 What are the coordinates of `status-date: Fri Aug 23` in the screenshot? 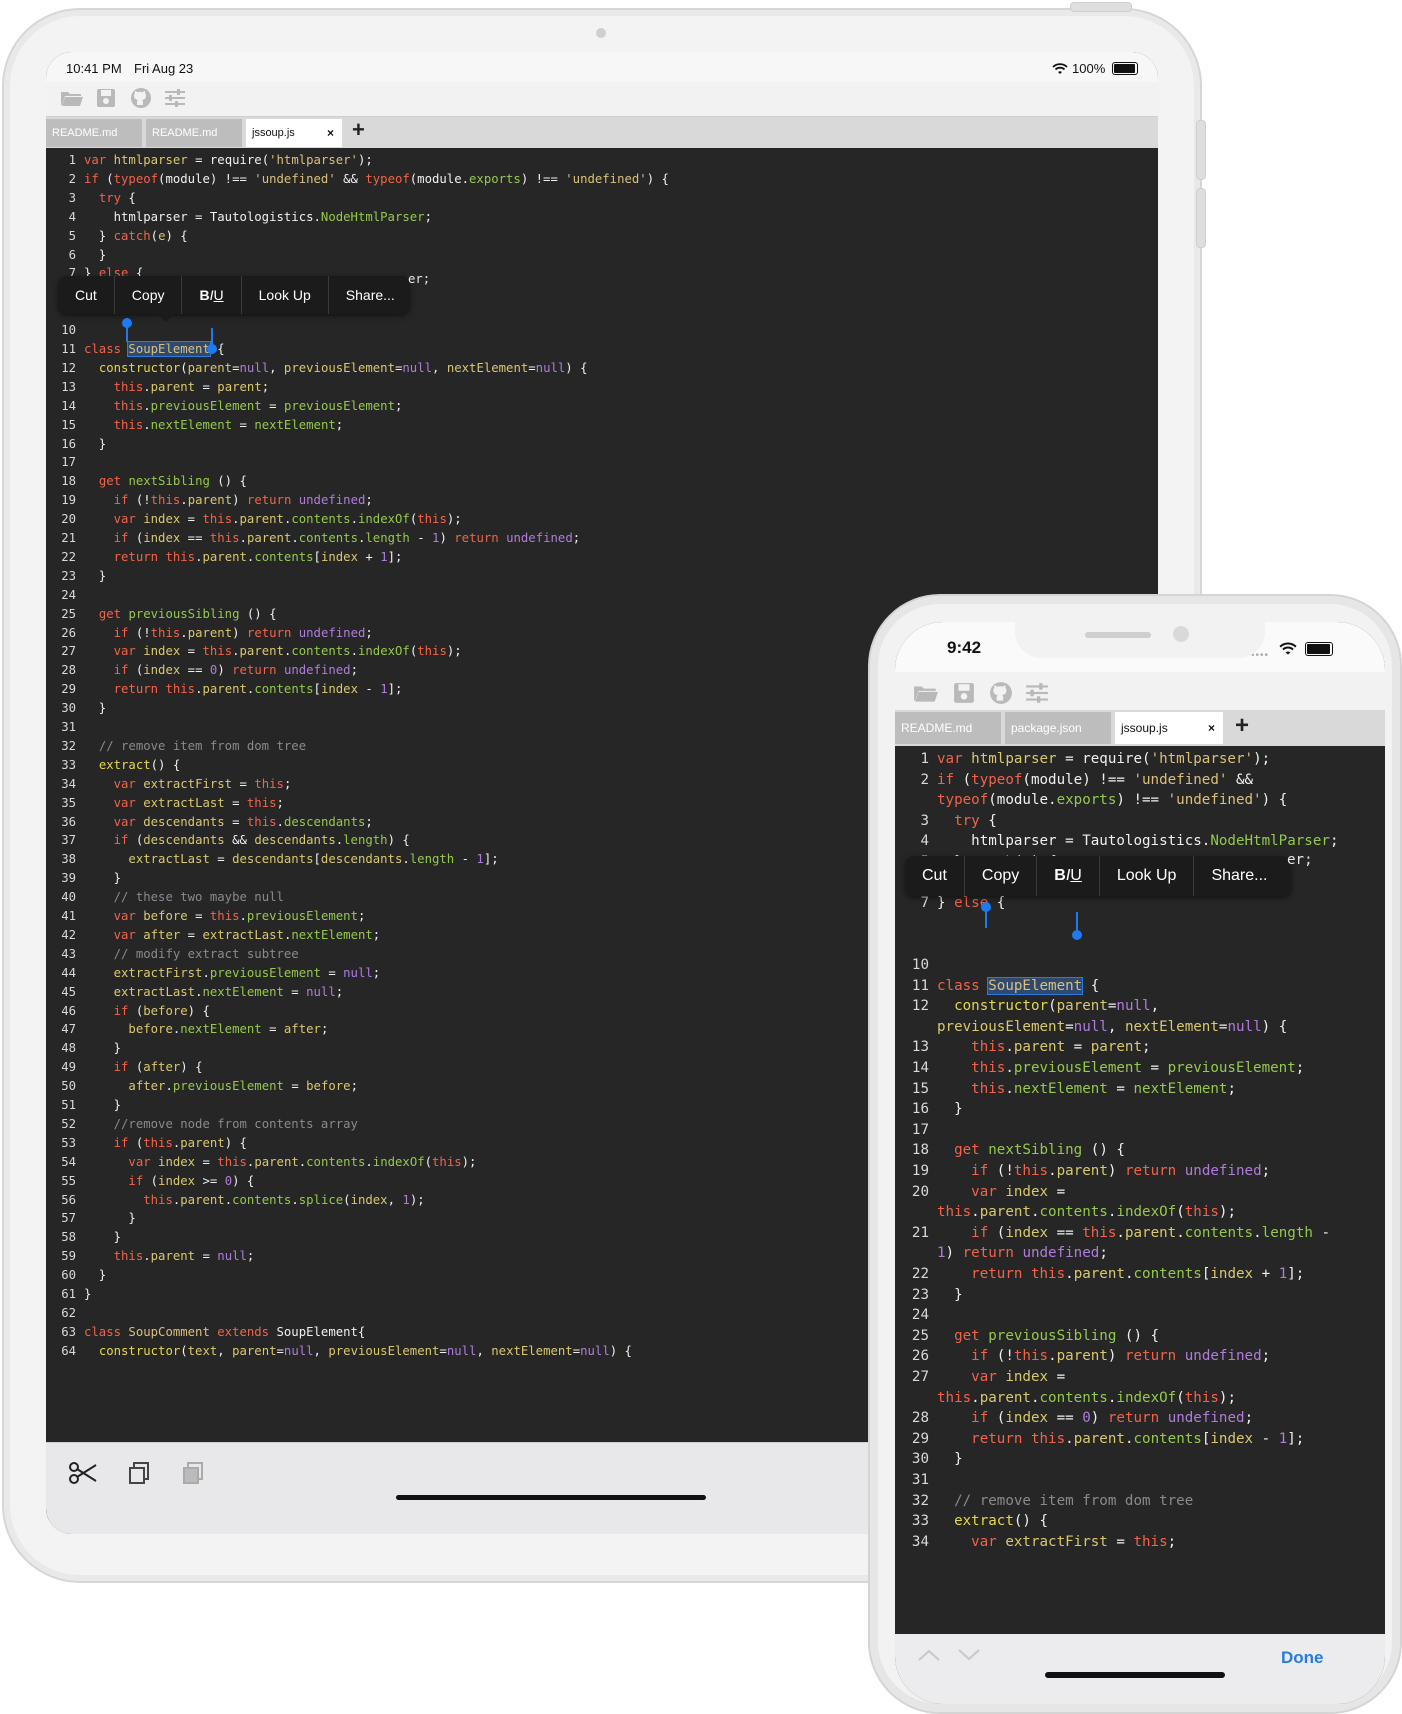 It's located at (164, 68).